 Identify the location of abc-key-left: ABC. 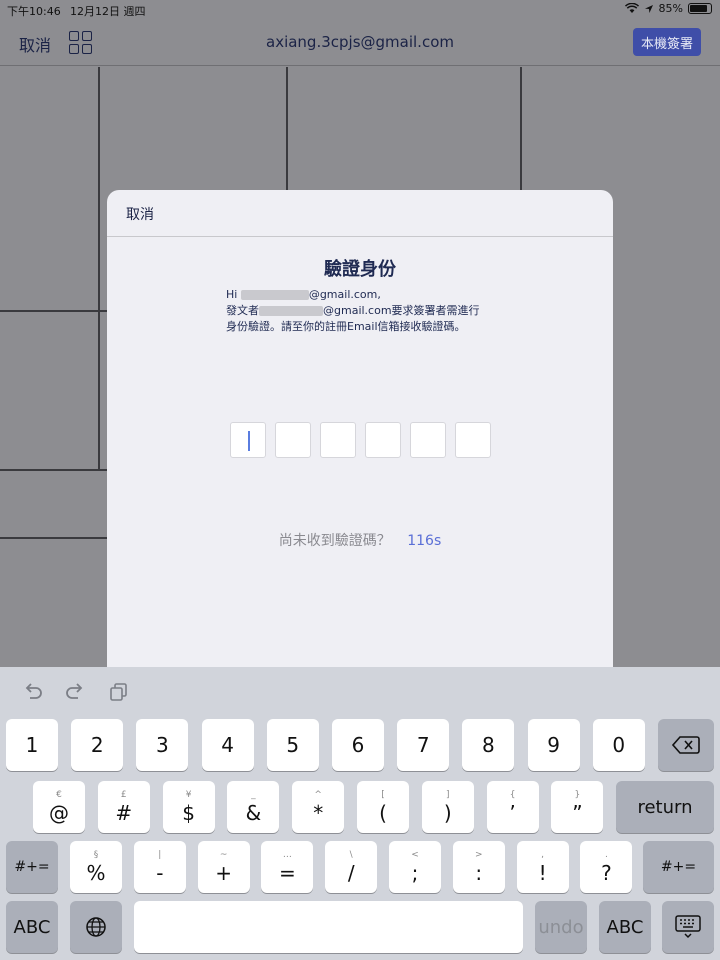
(32, 927).